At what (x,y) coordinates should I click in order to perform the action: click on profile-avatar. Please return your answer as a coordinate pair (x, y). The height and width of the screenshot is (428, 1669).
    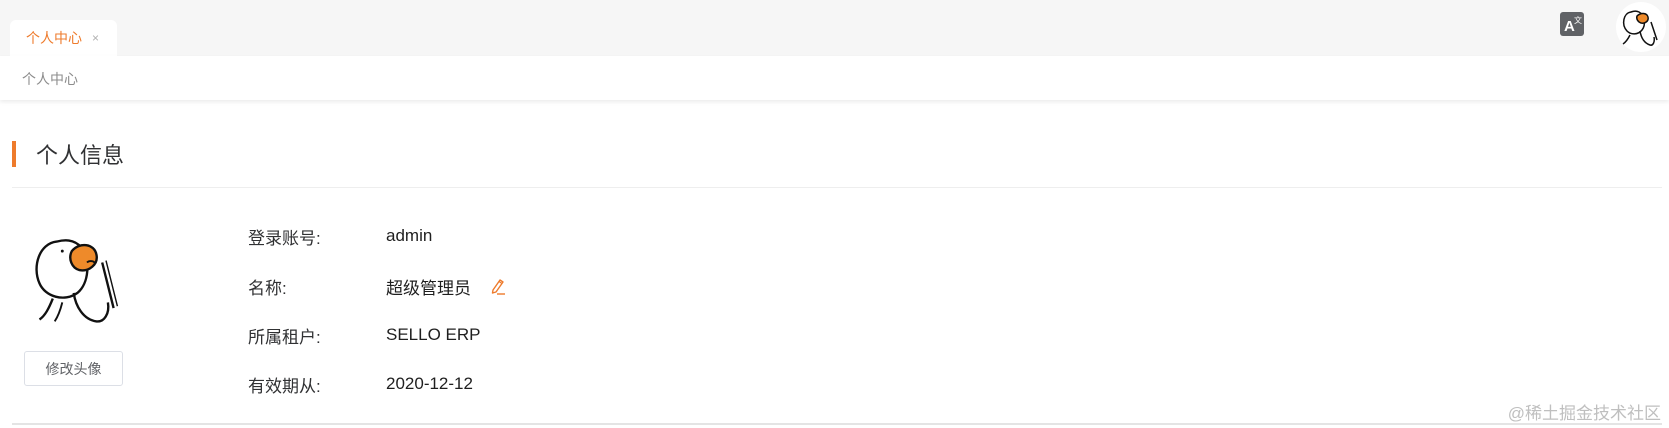
    Looking at the image, I should click on (77, 281).